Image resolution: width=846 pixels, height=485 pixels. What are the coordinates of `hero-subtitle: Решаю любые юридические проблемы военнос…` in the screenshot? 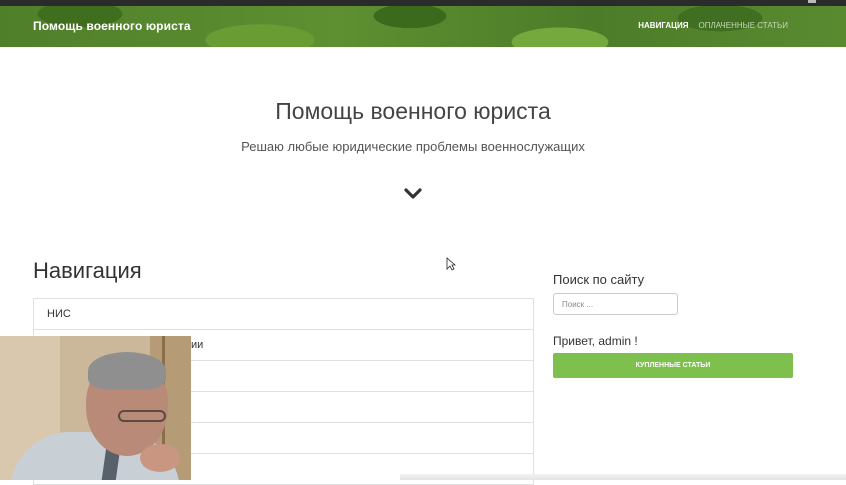 It's located at (413, 146).